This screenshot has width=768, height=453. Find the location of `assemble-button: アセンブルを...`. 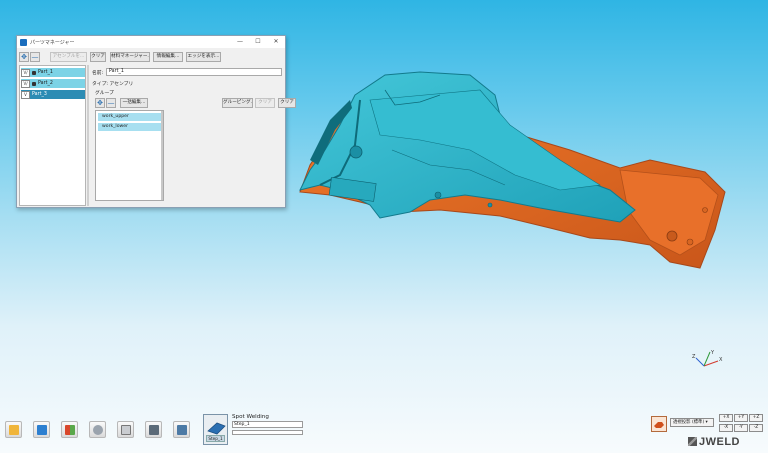

assemble-button: アセンブルを... is located at coordinates (68, 57).